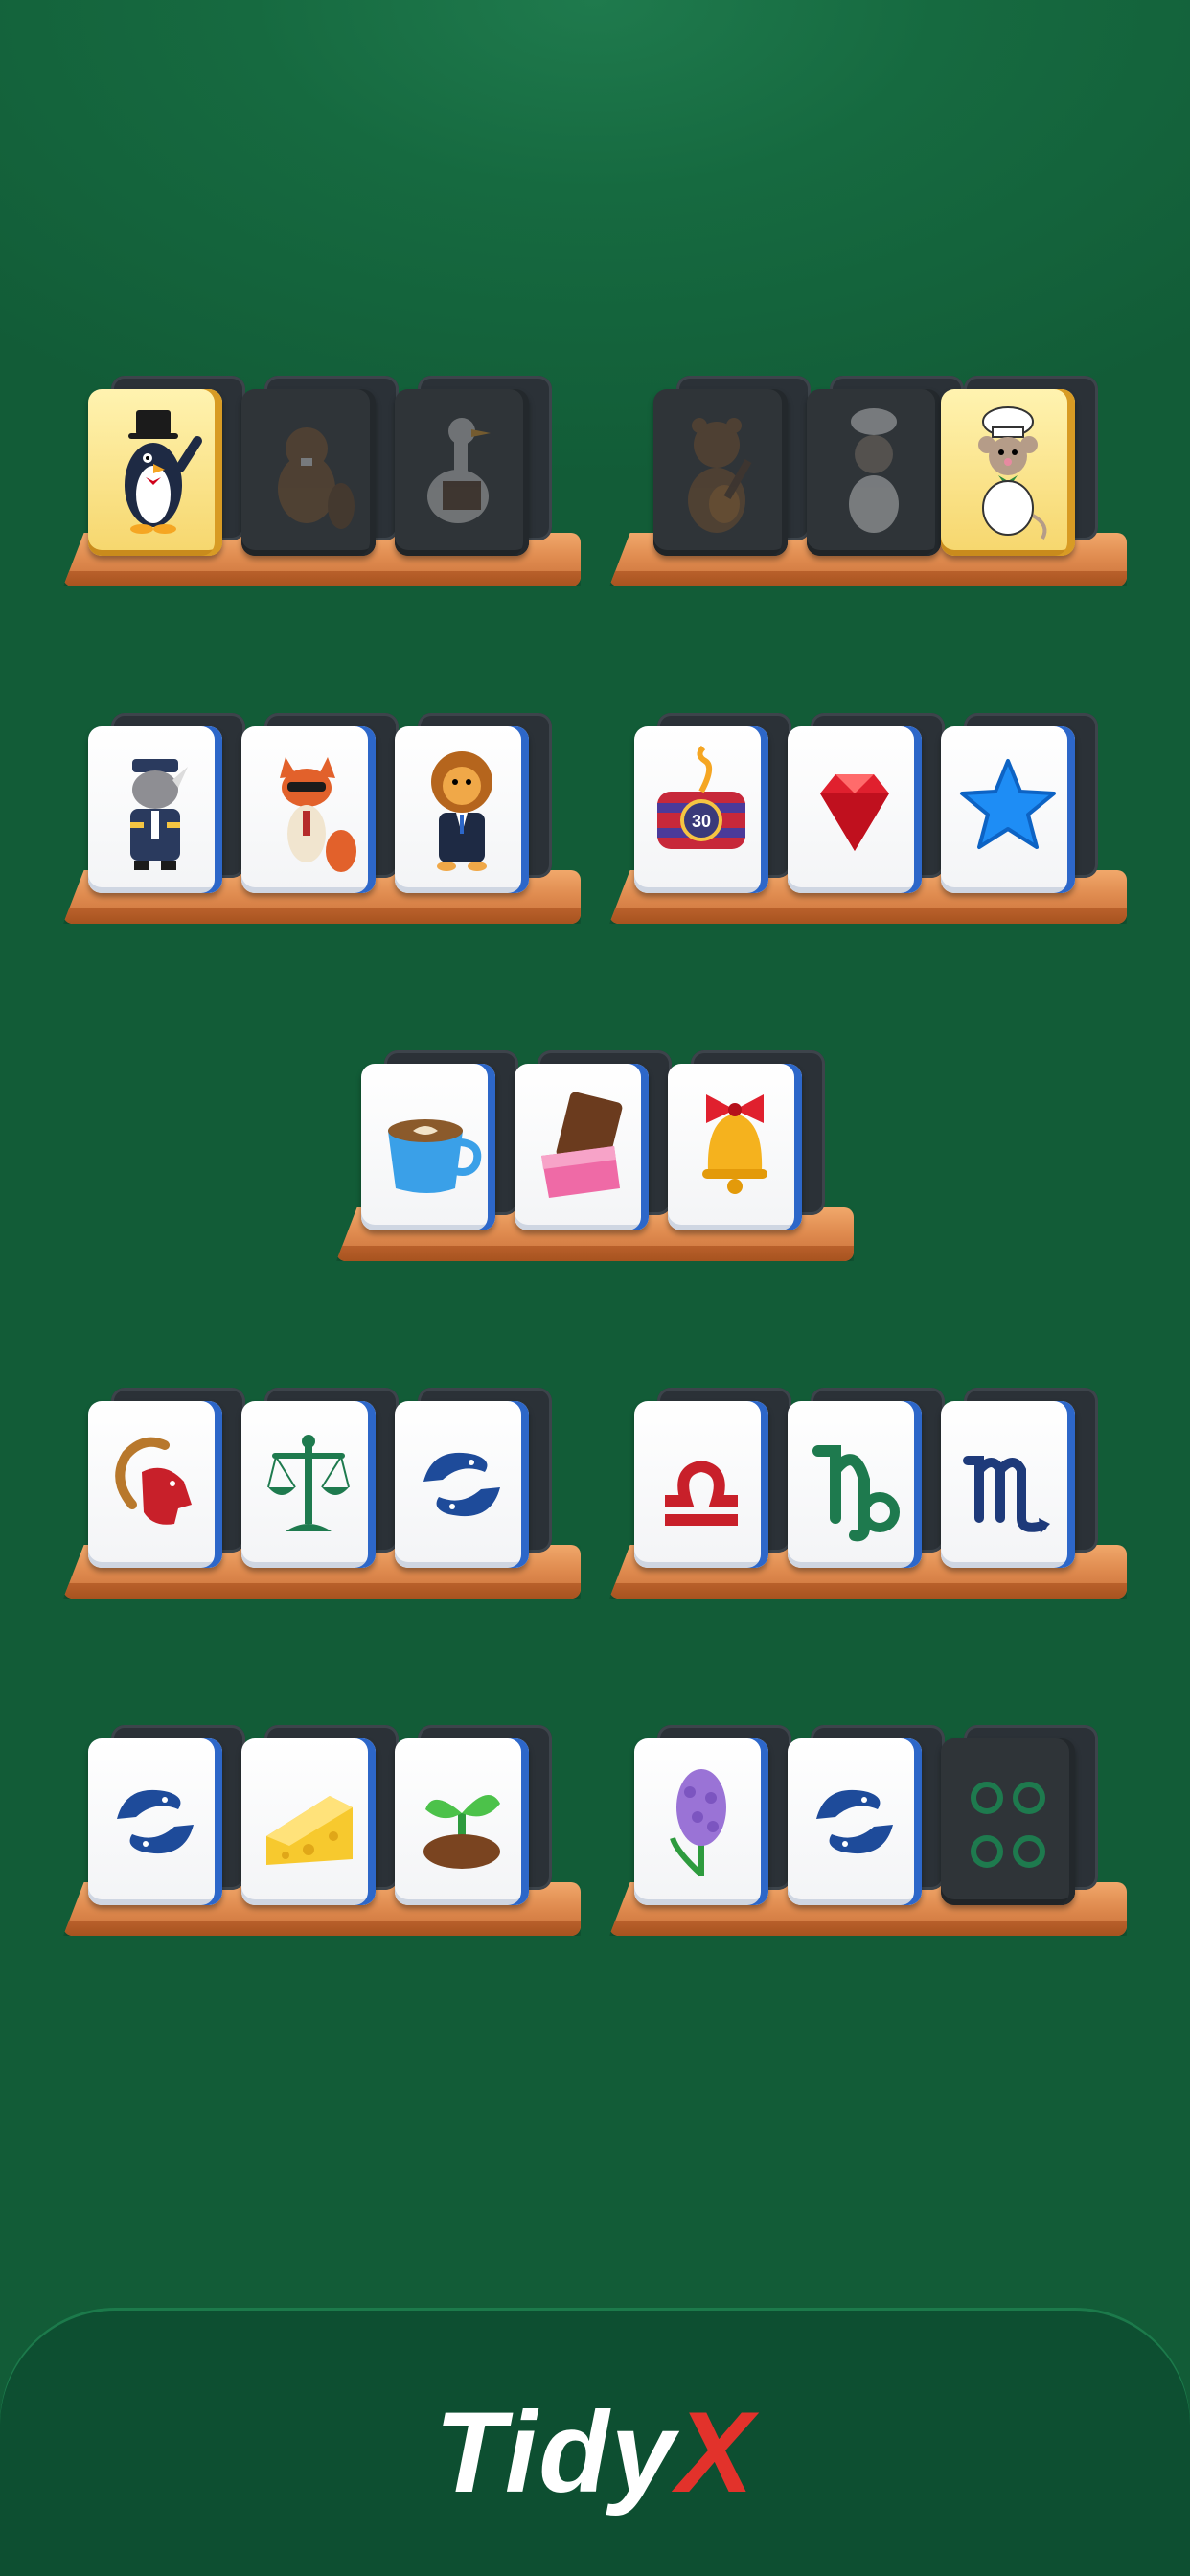  I want to click on tile-latte, so click(428, 1147).